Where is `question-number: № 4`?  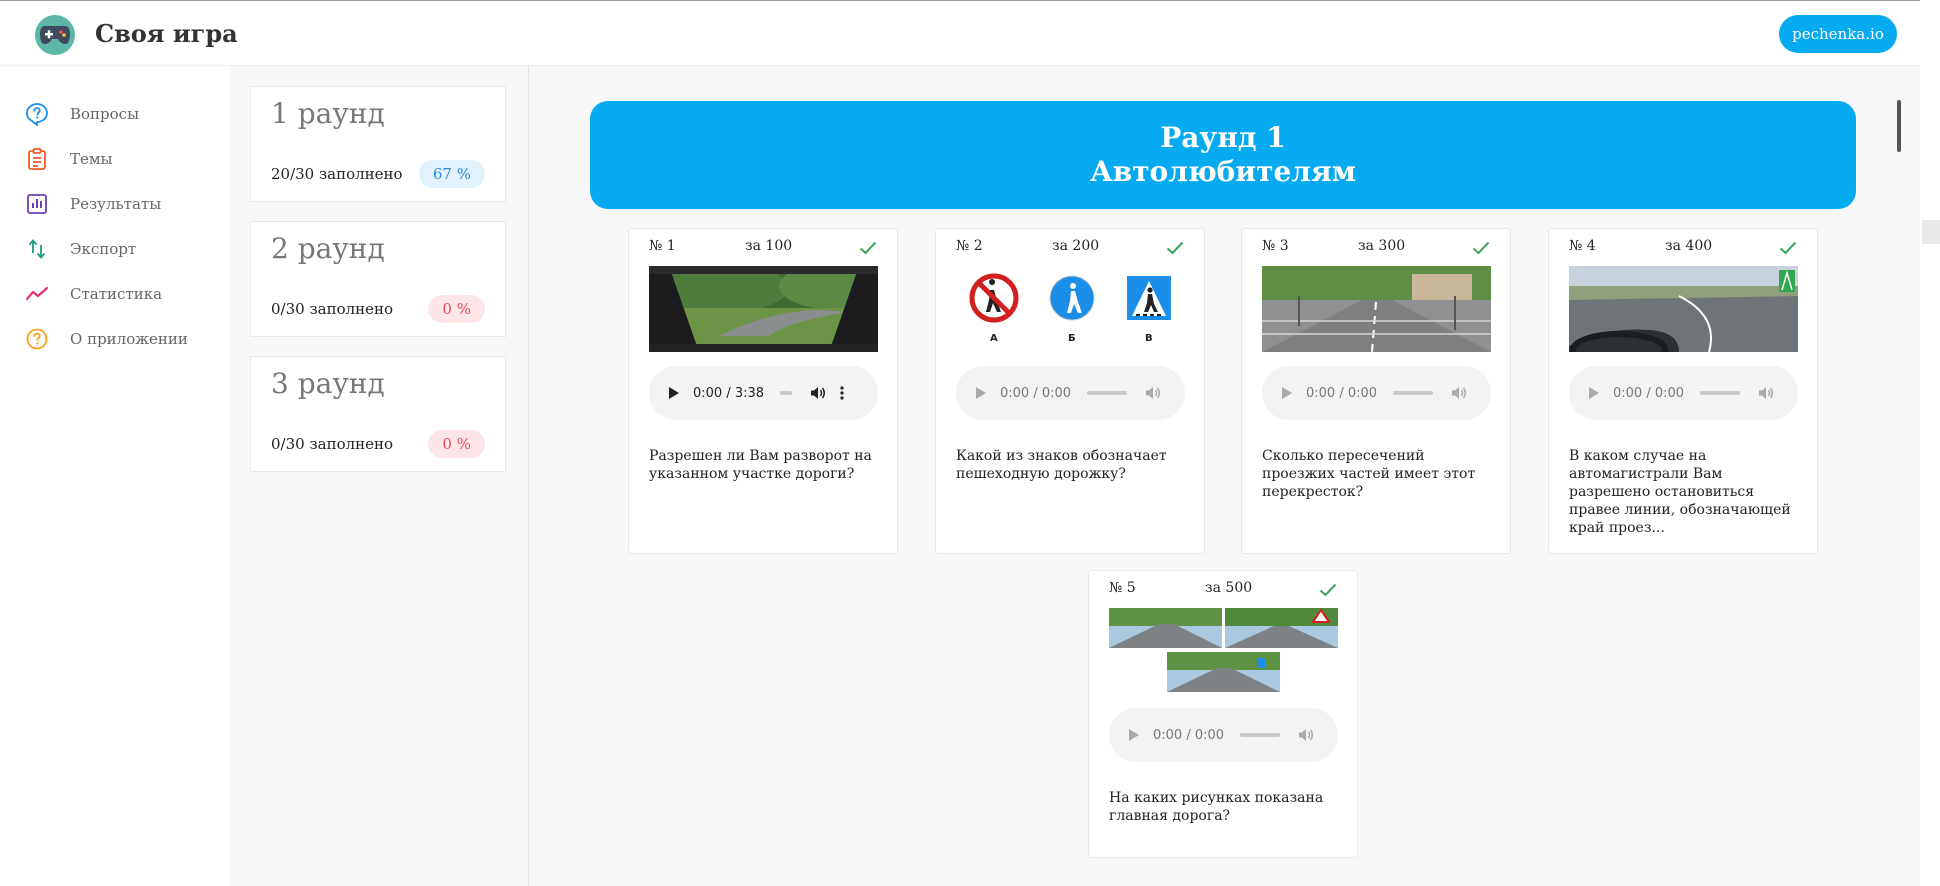 question-number: № 4 is located at coordinates (1582, 246).